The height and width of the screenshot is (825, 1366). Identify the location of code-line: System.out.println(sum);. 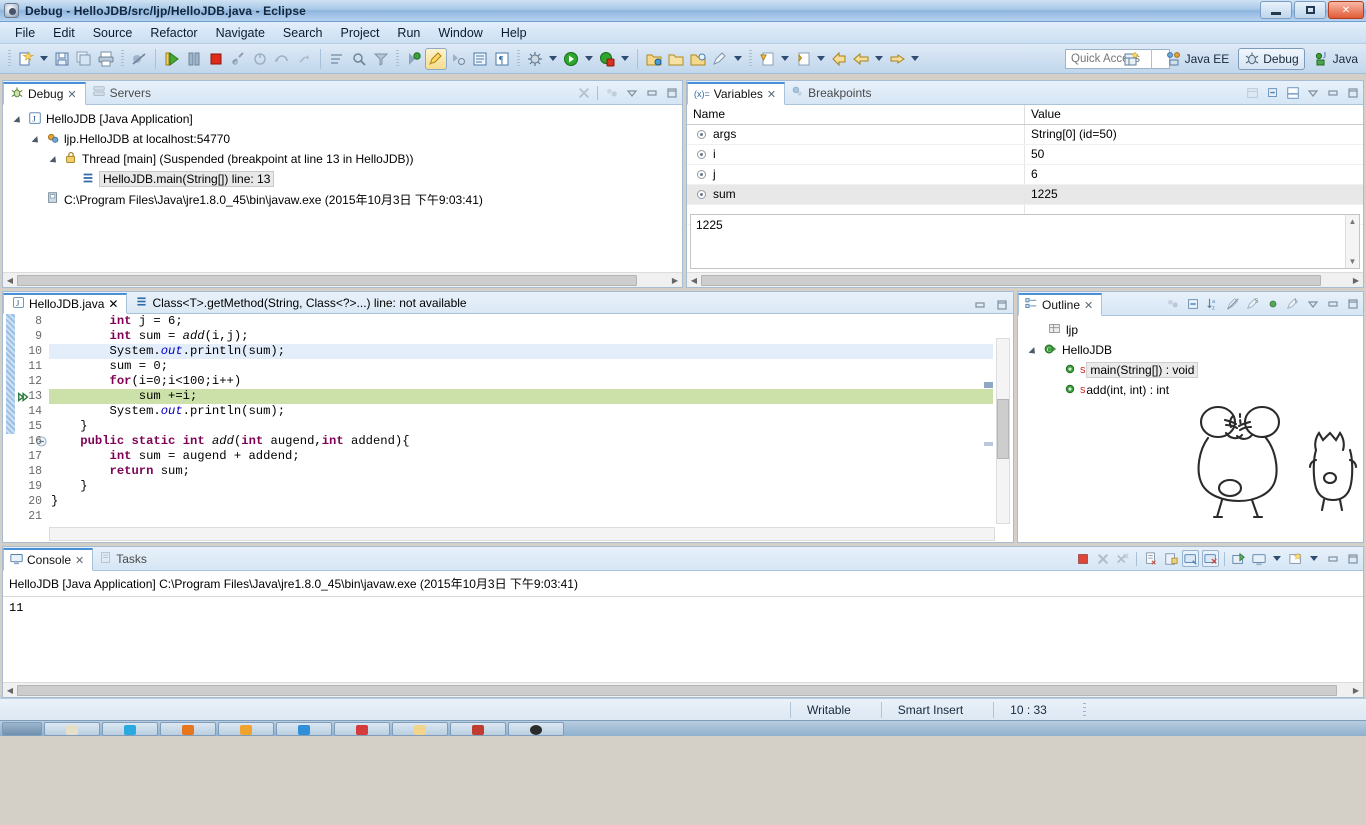
(521, 411).